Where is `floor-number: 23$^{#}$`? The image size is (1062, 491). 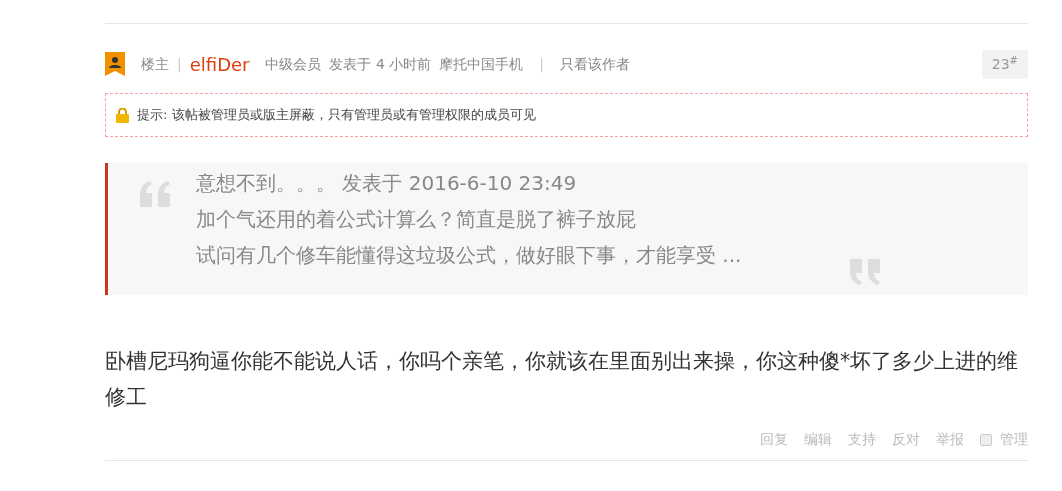 floor-number: 23$^{#}$ is located at coordinates (1004, 64).